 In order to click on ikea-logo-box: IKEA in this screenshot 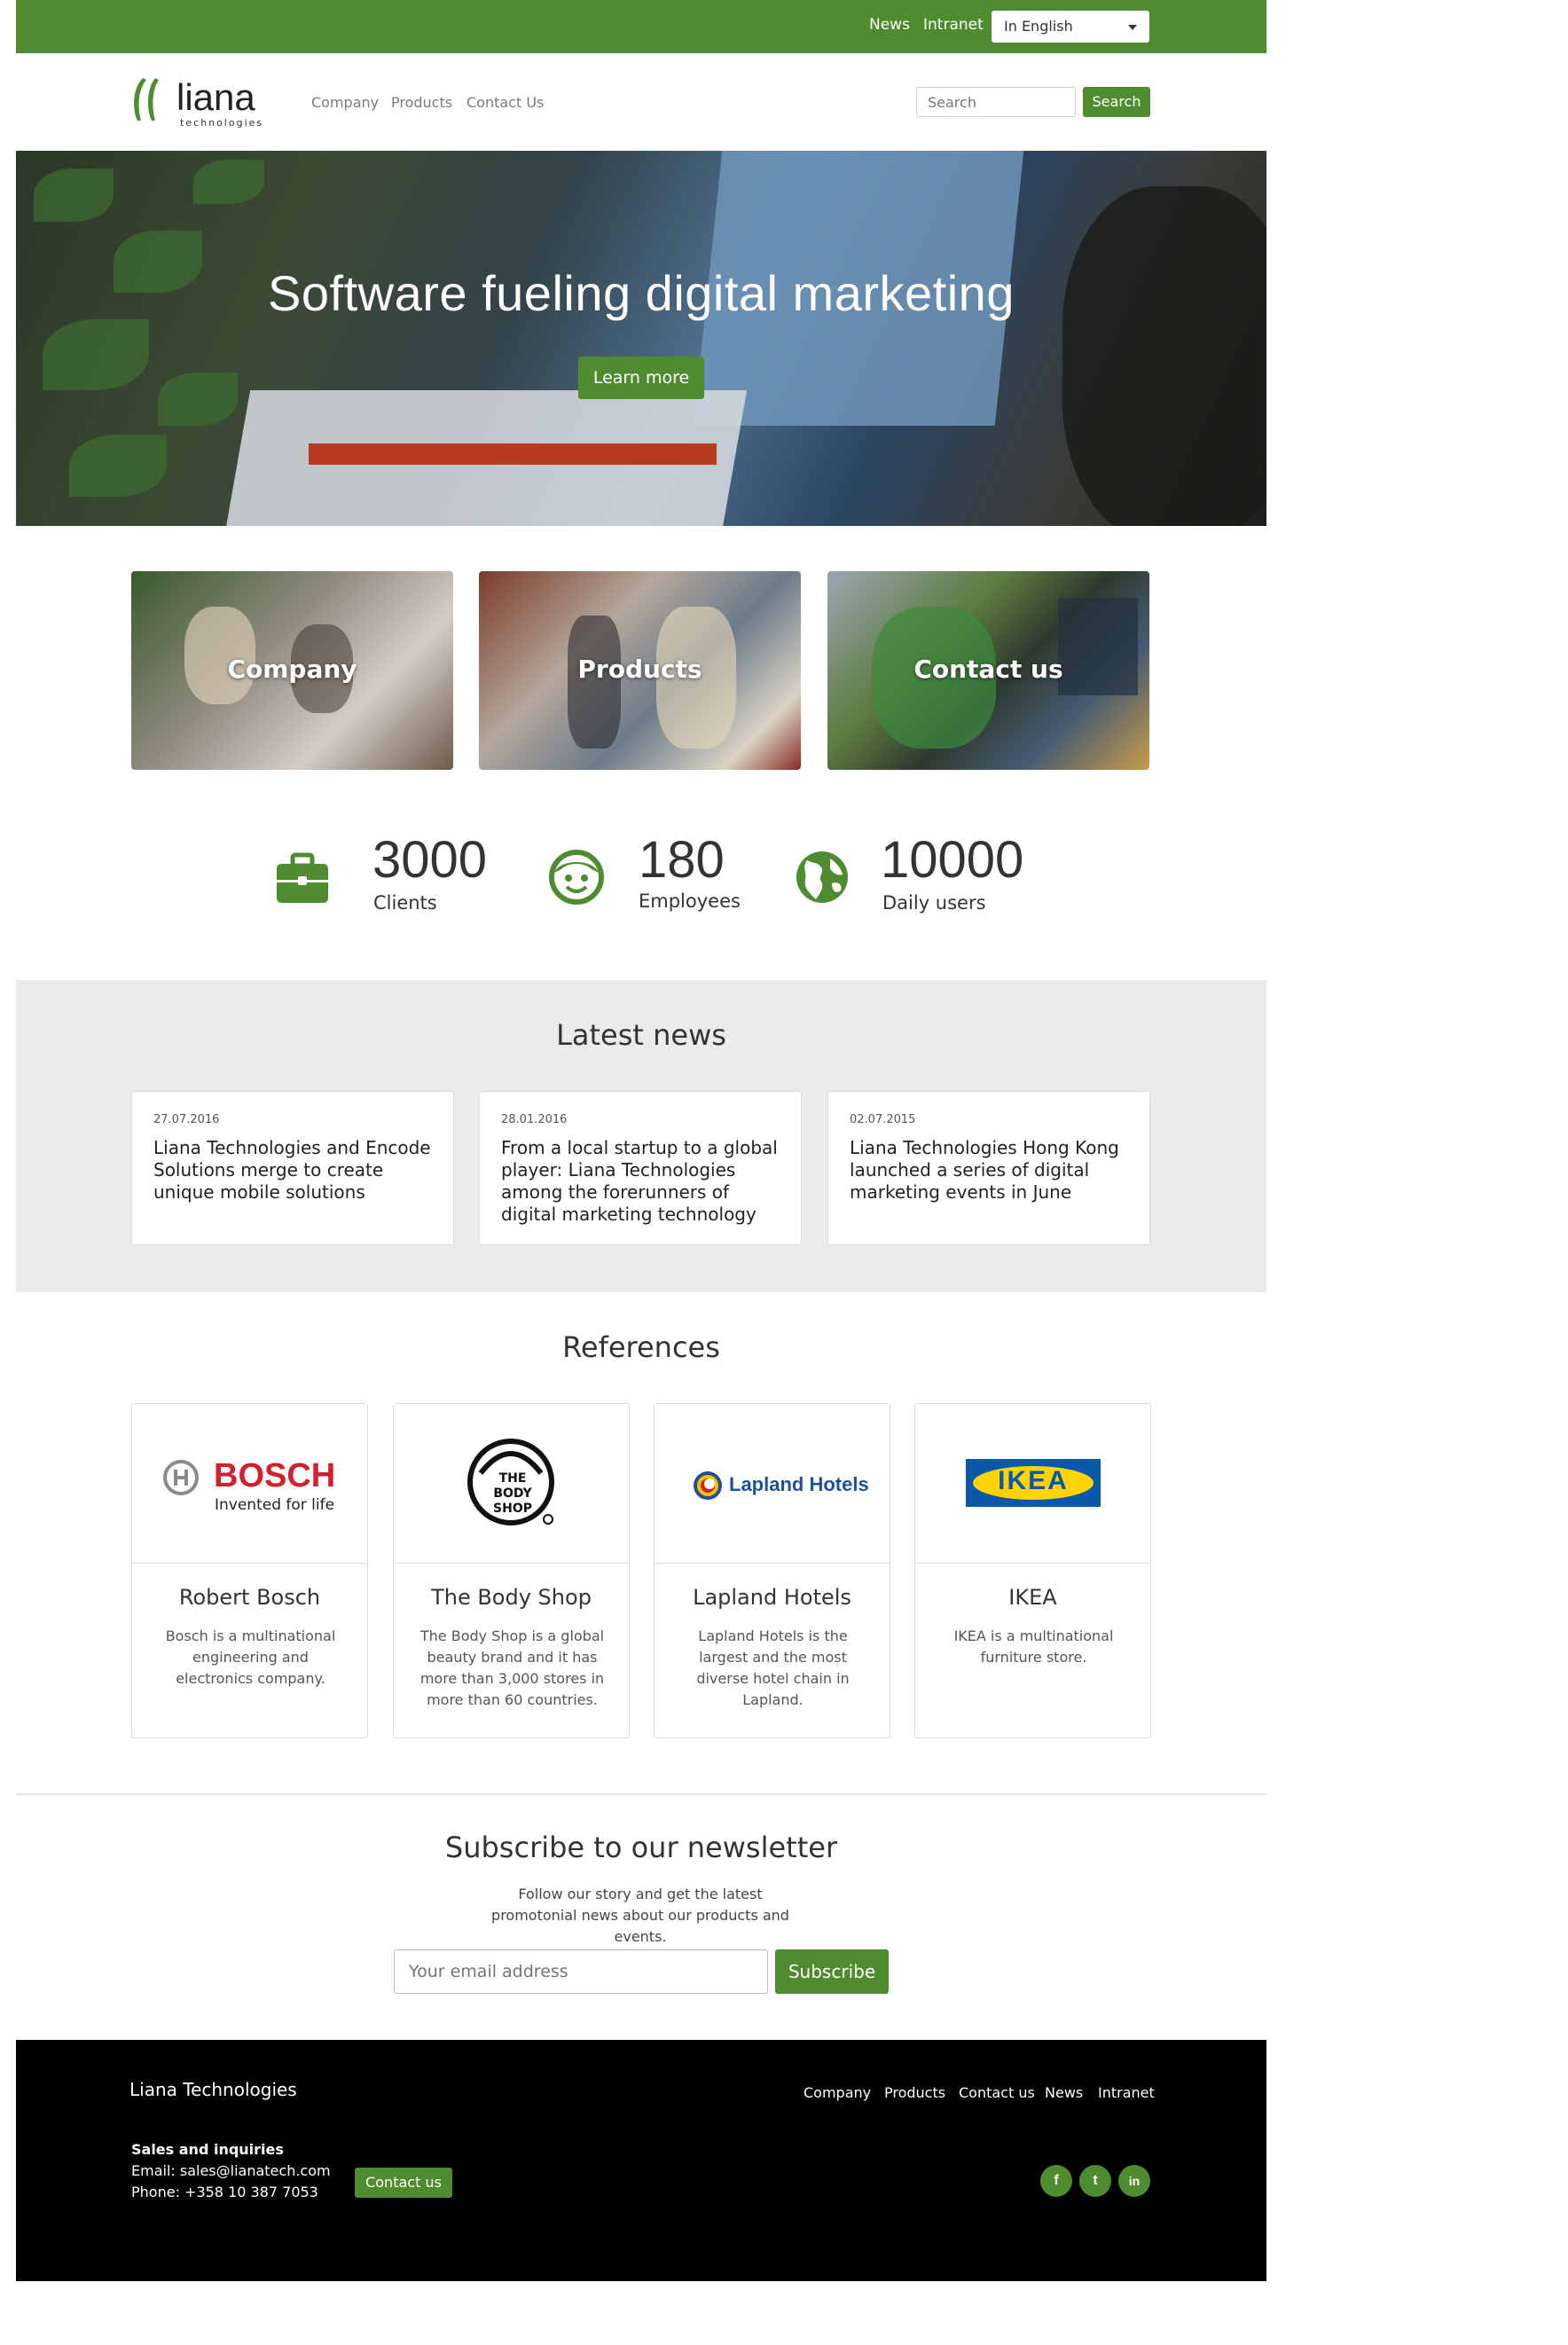, I will do `click(1033, 1483)`.